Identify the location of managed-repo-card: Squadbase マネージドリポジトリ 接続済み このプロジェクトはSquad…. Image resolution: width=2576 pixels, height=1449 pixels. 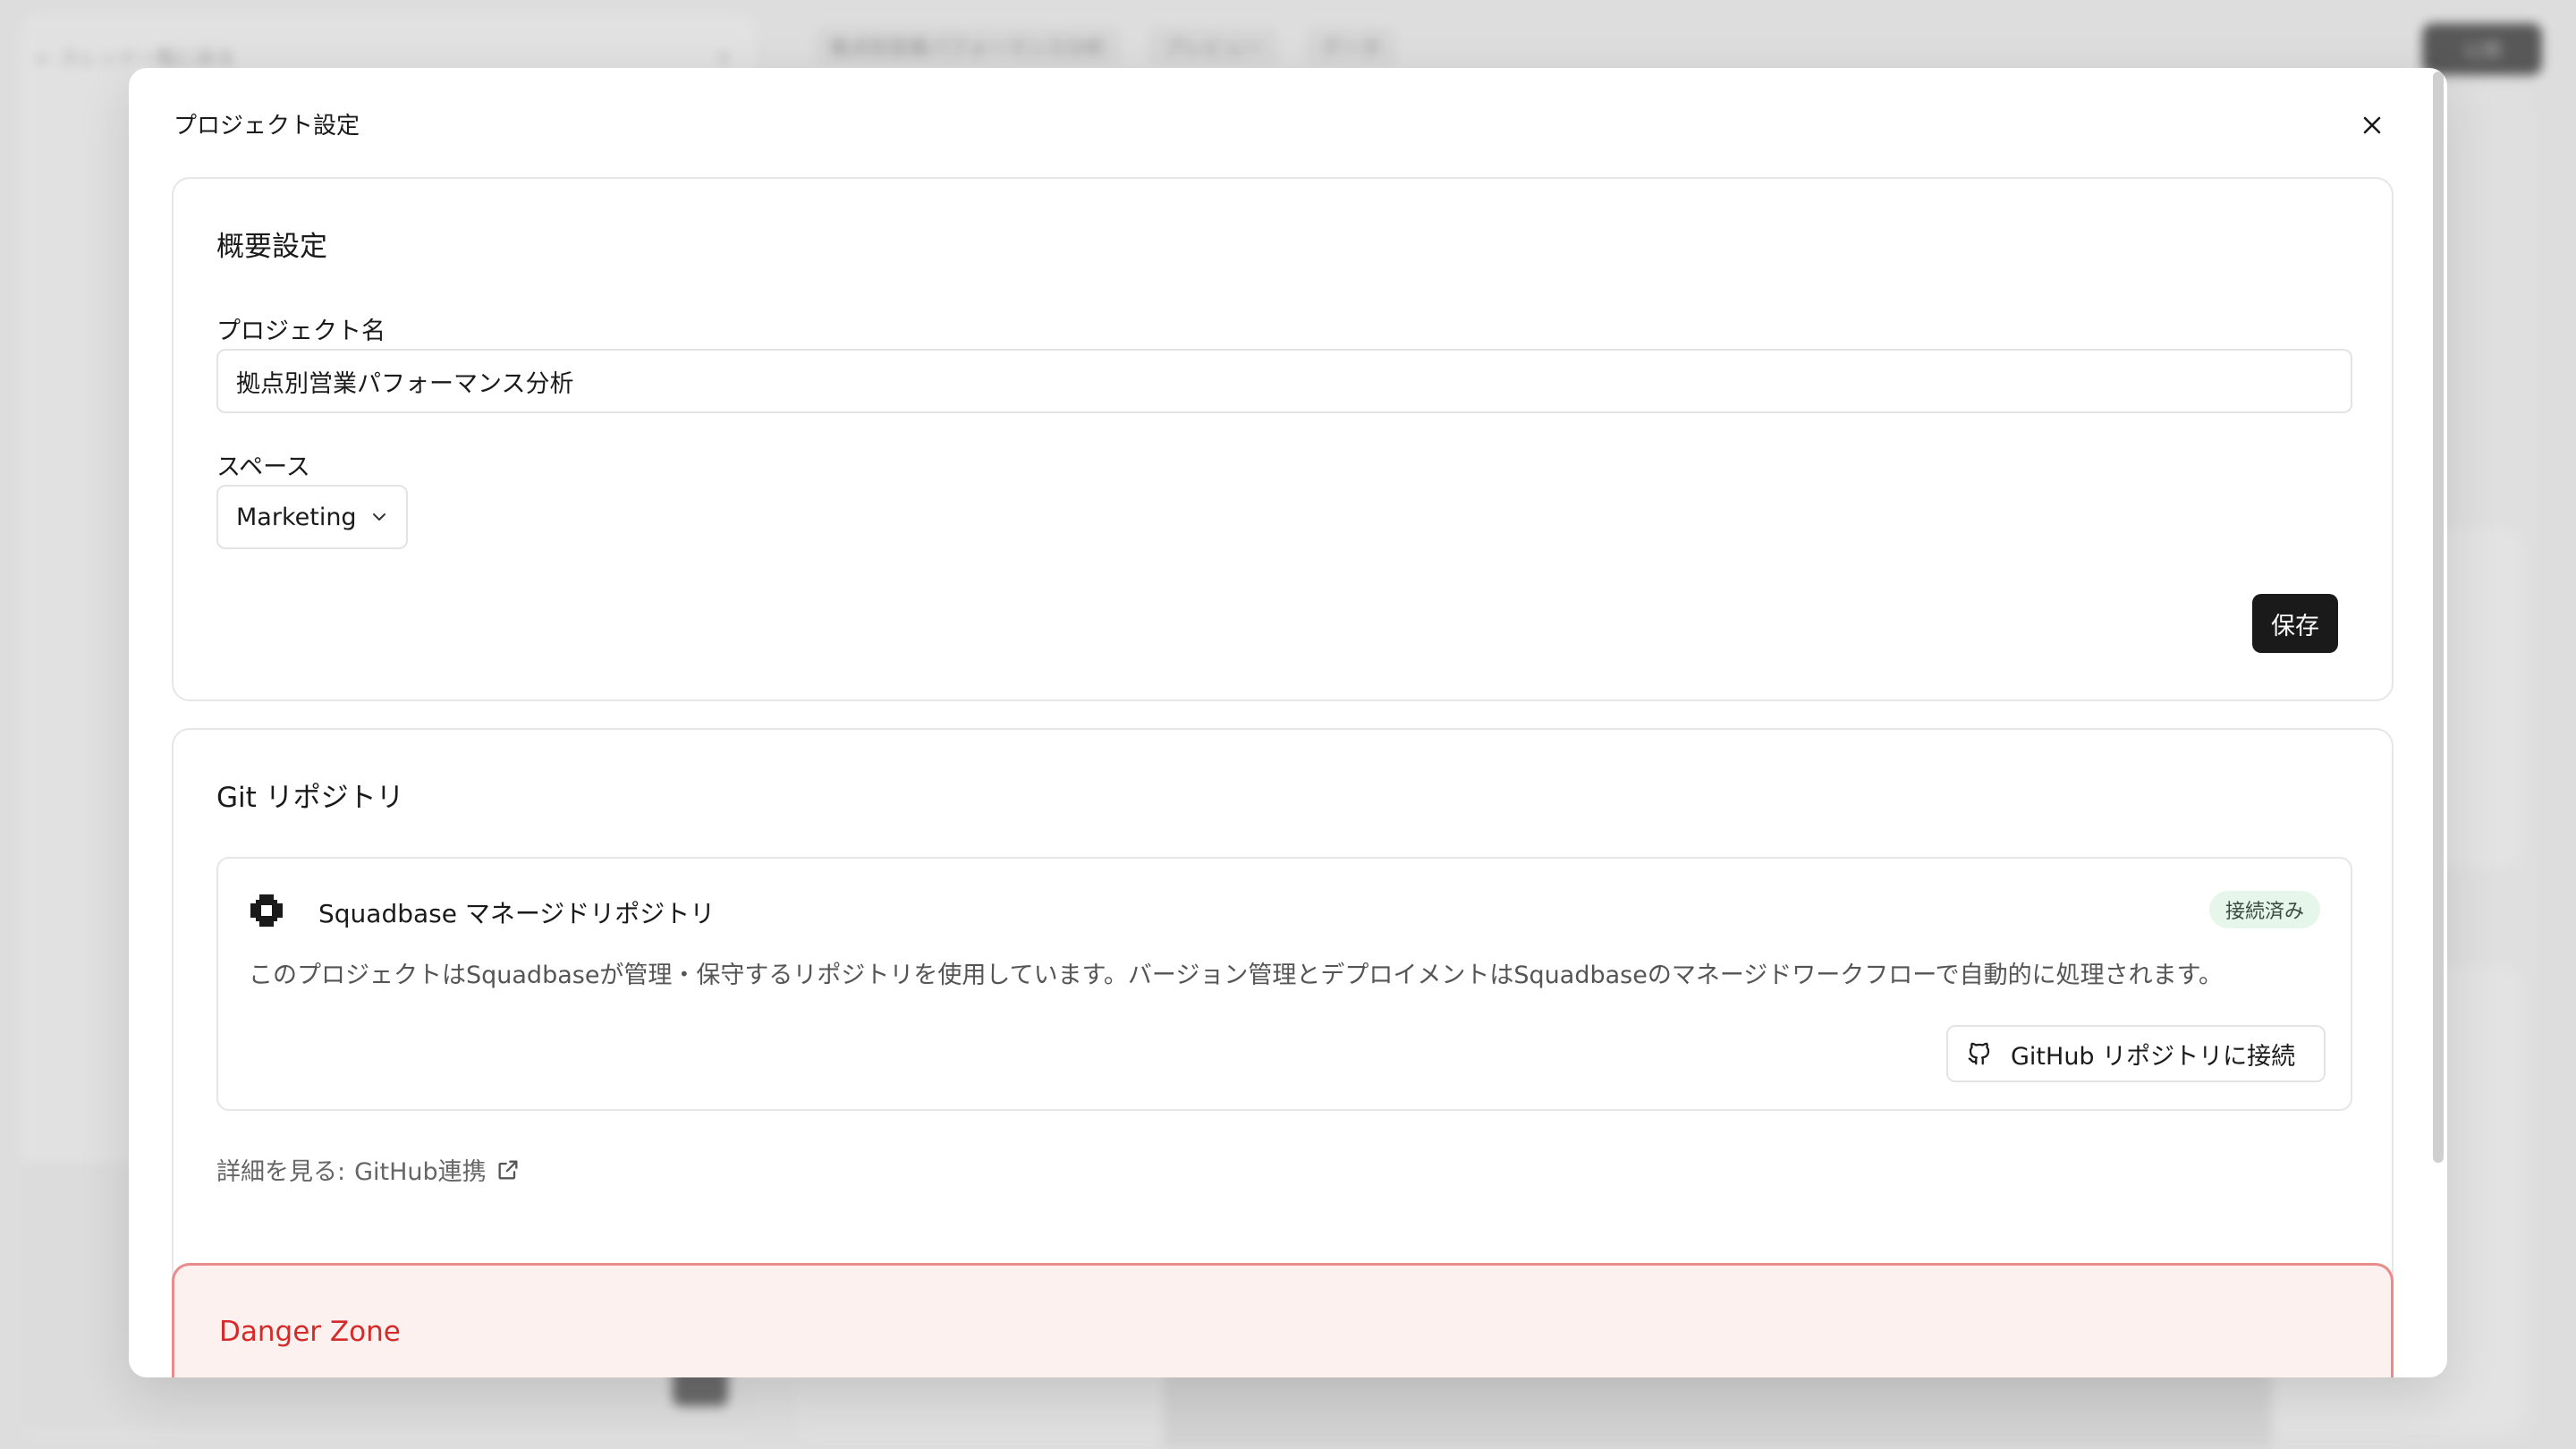
(1284, 984).